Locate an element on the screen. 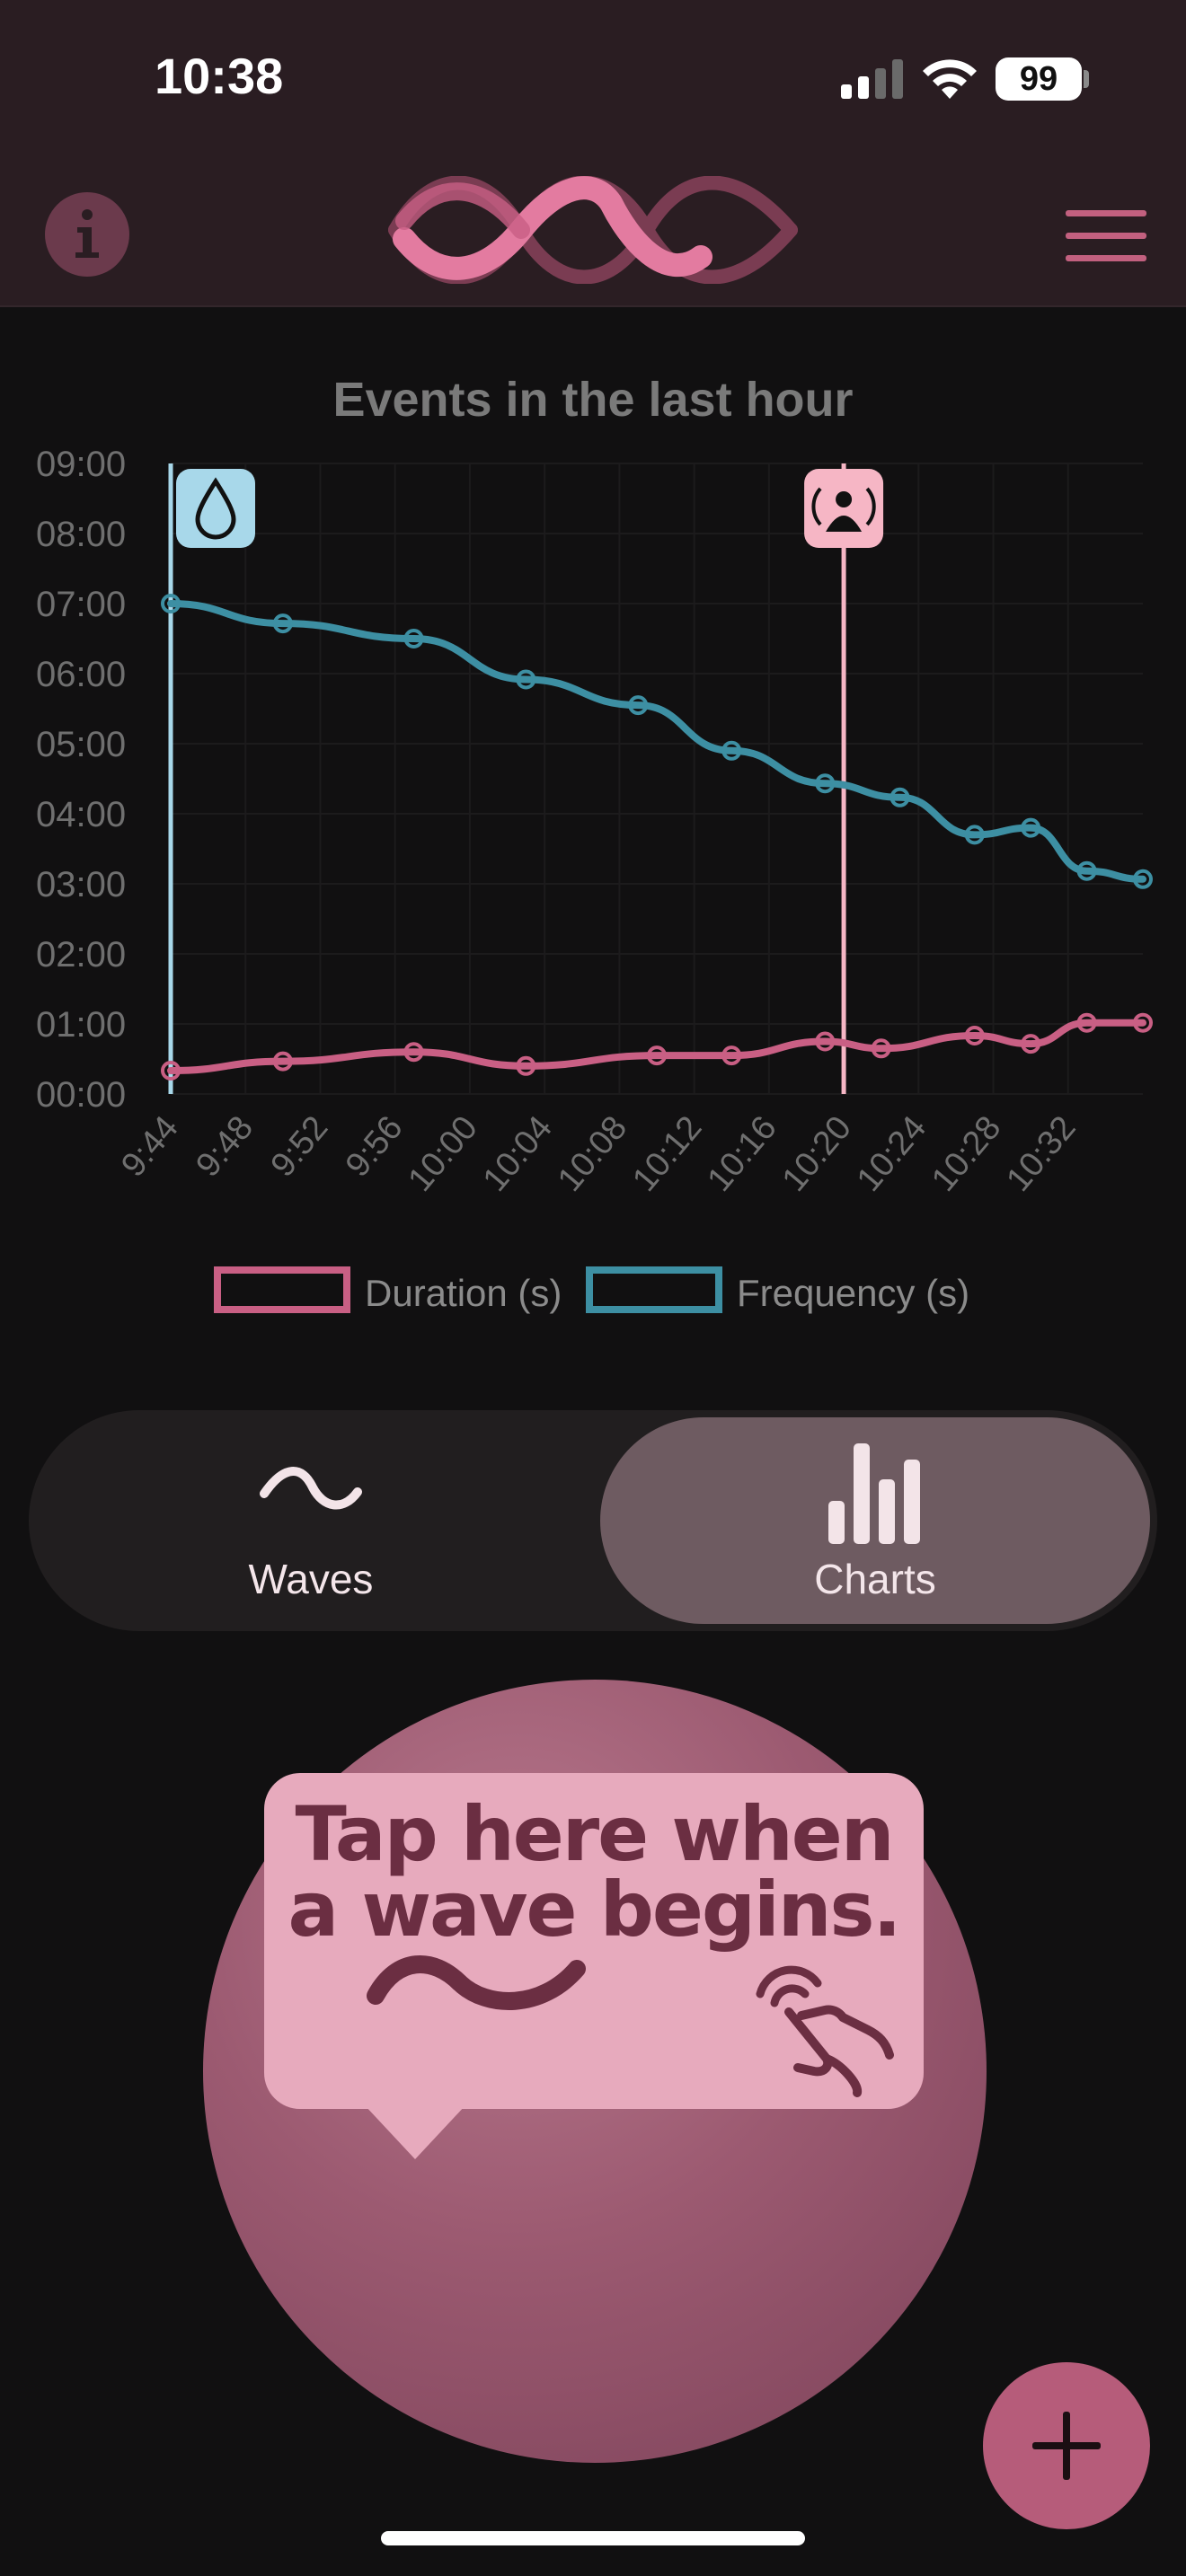 The image size is (1186, 2576). tab-charts: Charts is located at coordinates (875, 1520).